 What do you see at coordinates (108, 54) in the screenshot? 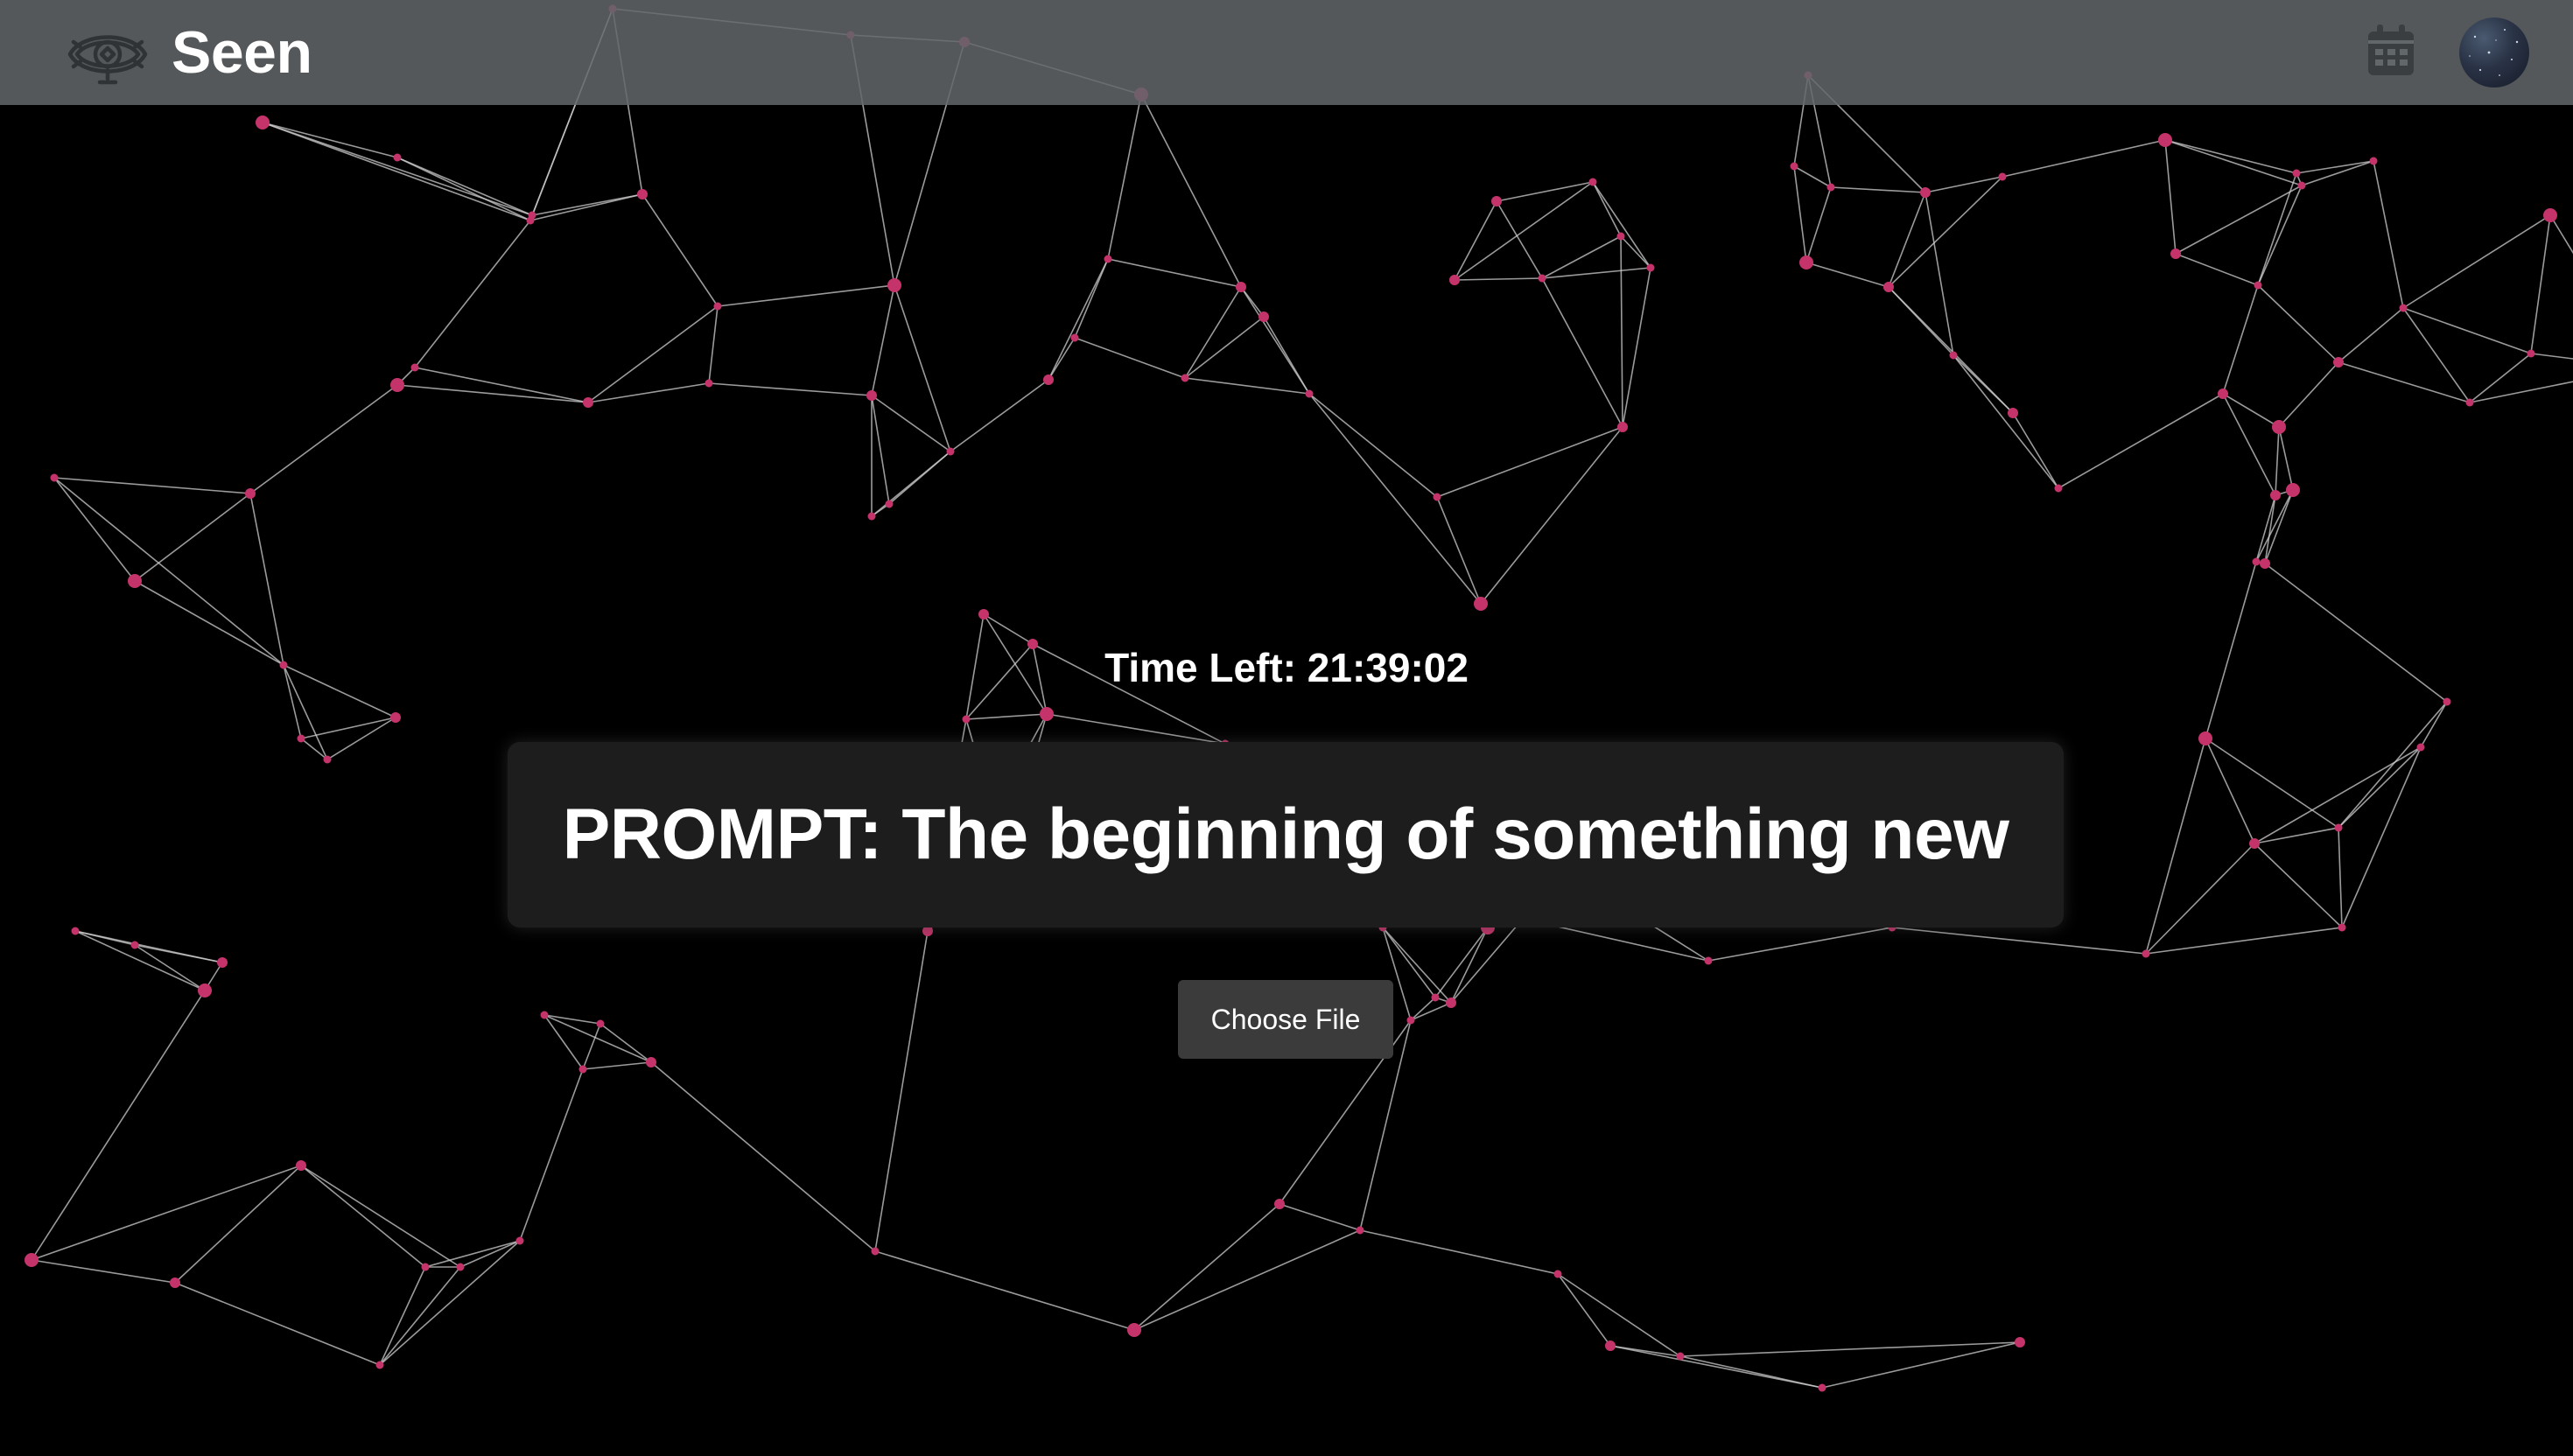
I see `eye-logo-icon` at bounding box center [108, 54].